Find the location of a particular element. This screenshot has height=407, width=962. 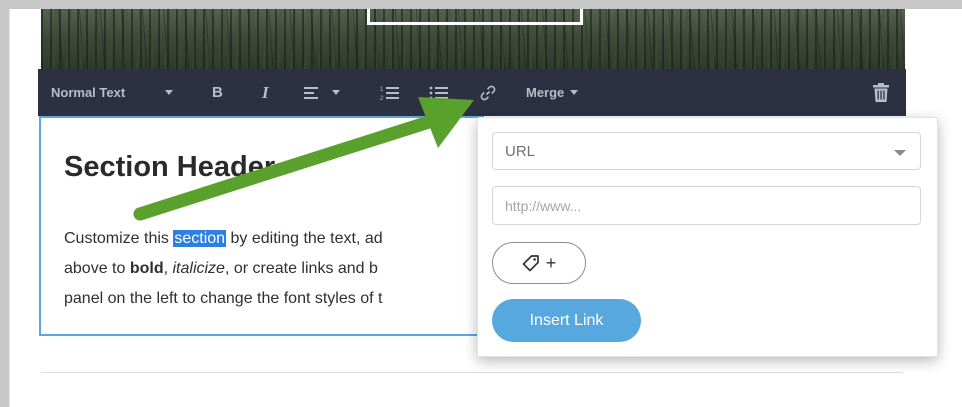

merge-dropdown: Merge is located at coordinates (552, 92).